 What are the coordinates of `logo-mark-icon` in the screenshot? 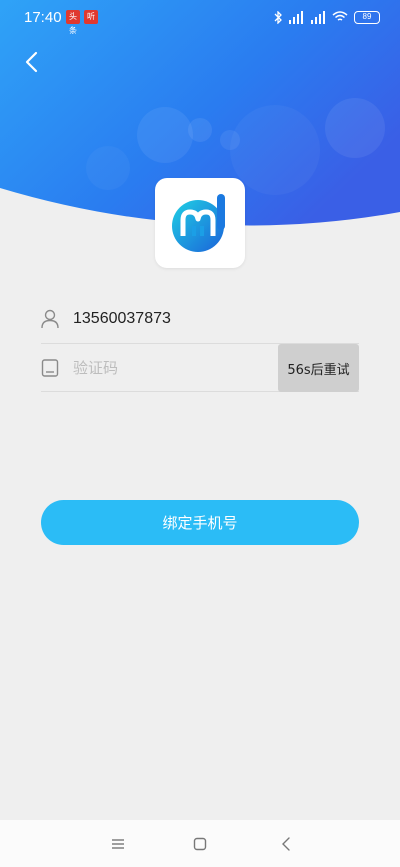 It's located at (198, 223).